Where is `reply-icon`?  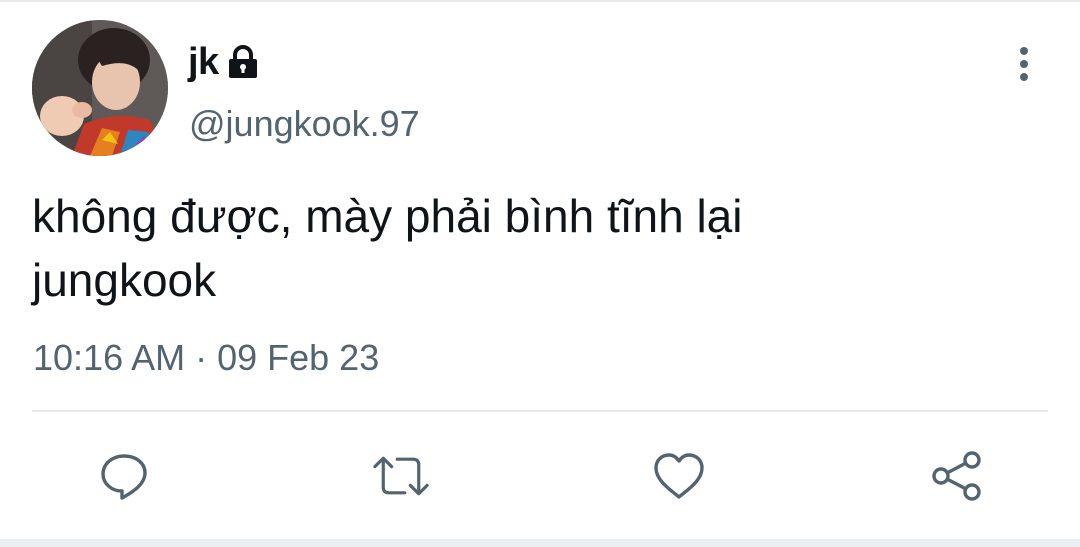 reply-icon is located at coordinates (124, 477).